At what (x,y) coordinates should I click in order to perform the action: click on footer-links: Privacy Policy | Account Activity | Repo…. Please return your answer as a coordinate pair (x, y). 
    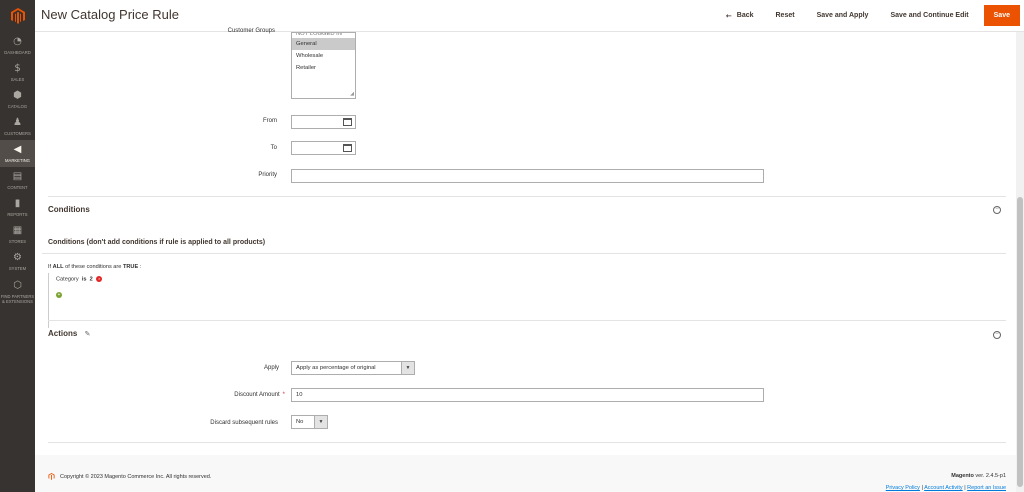
    Looking at the image, I should click on (945, 488).